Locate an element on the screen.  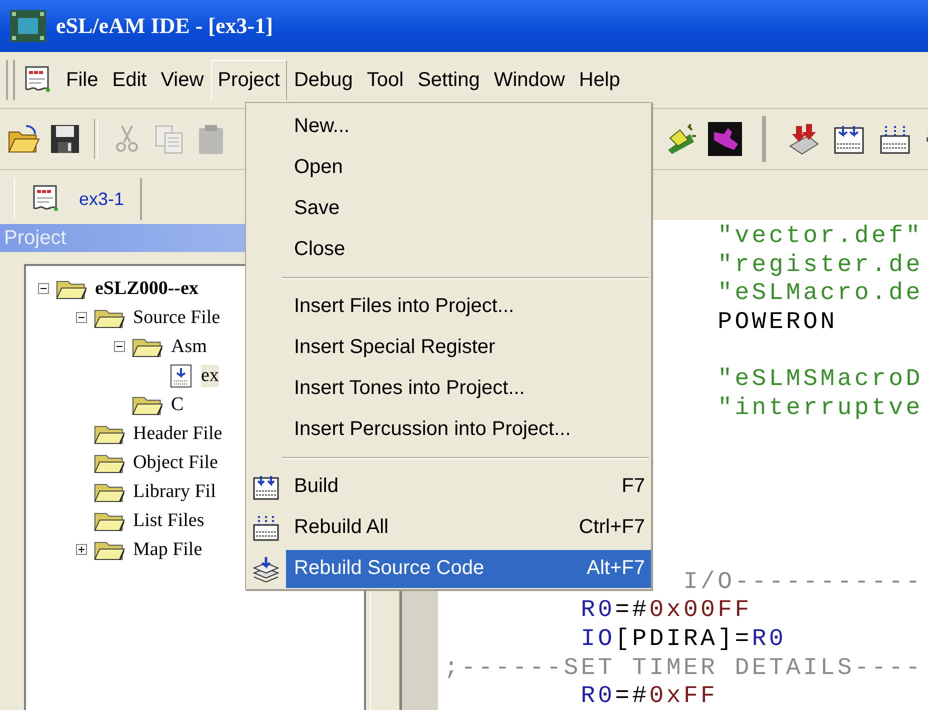
code-line: R0=#0xFF is located at coordinates (649, 696).